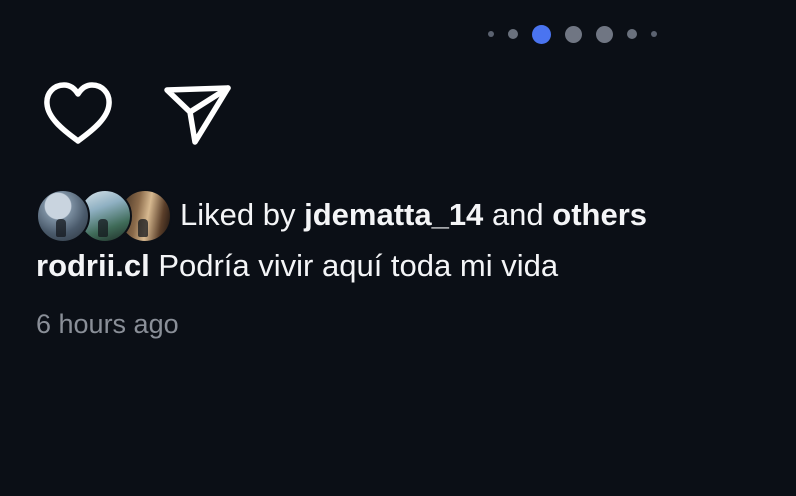  I want to click on carousel-indicator, so click(572, 34).